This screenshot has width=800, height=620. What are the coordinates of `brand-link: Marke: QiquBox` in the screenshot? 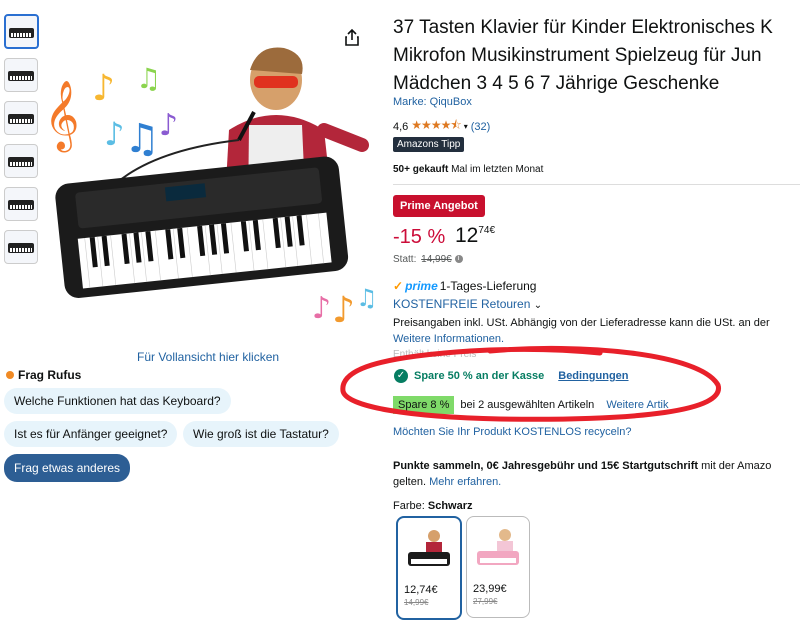 It's located at (432, 102).